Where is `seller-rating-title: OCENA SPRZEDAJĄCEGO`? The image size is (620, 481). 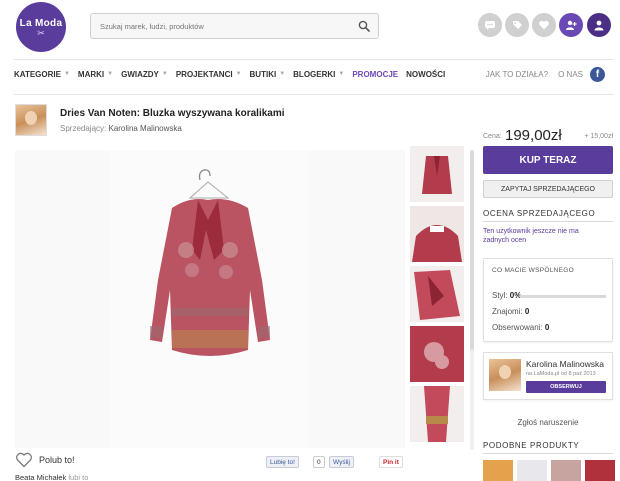
seller-rating-title: OCENA SPRZEDAJĄCEGO is located at coordinates (539, 213).